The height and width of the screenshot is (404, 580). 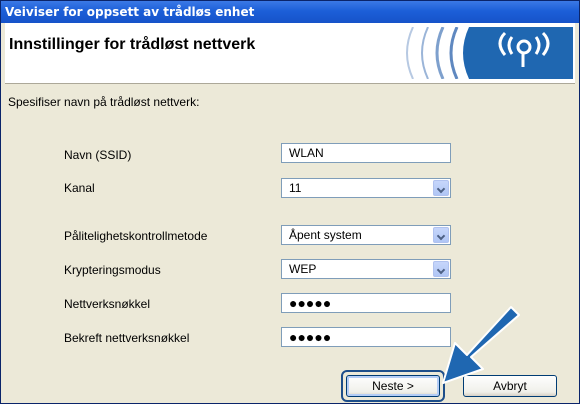 What do you see at coordinates (132, 44) in the screenshot?
I see `page-title: Innstillinger for trådløst nettverk` at bounding box center [132, 44].